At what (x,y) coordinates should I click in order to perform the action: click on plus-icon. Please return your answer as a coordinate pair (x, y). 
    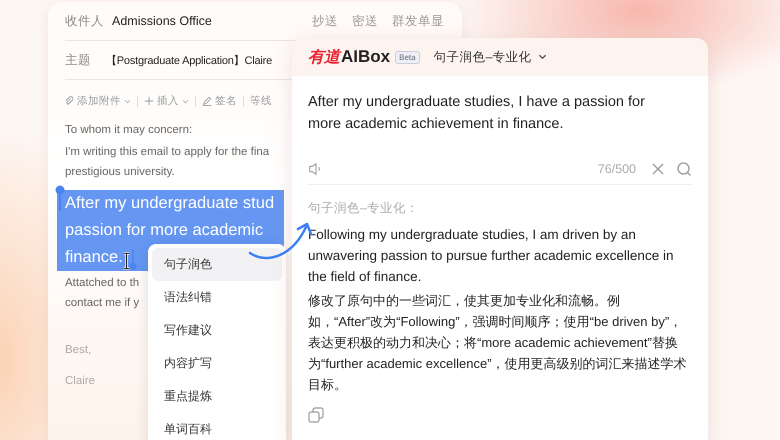
    Looking at the image, I should click on (149, 101).